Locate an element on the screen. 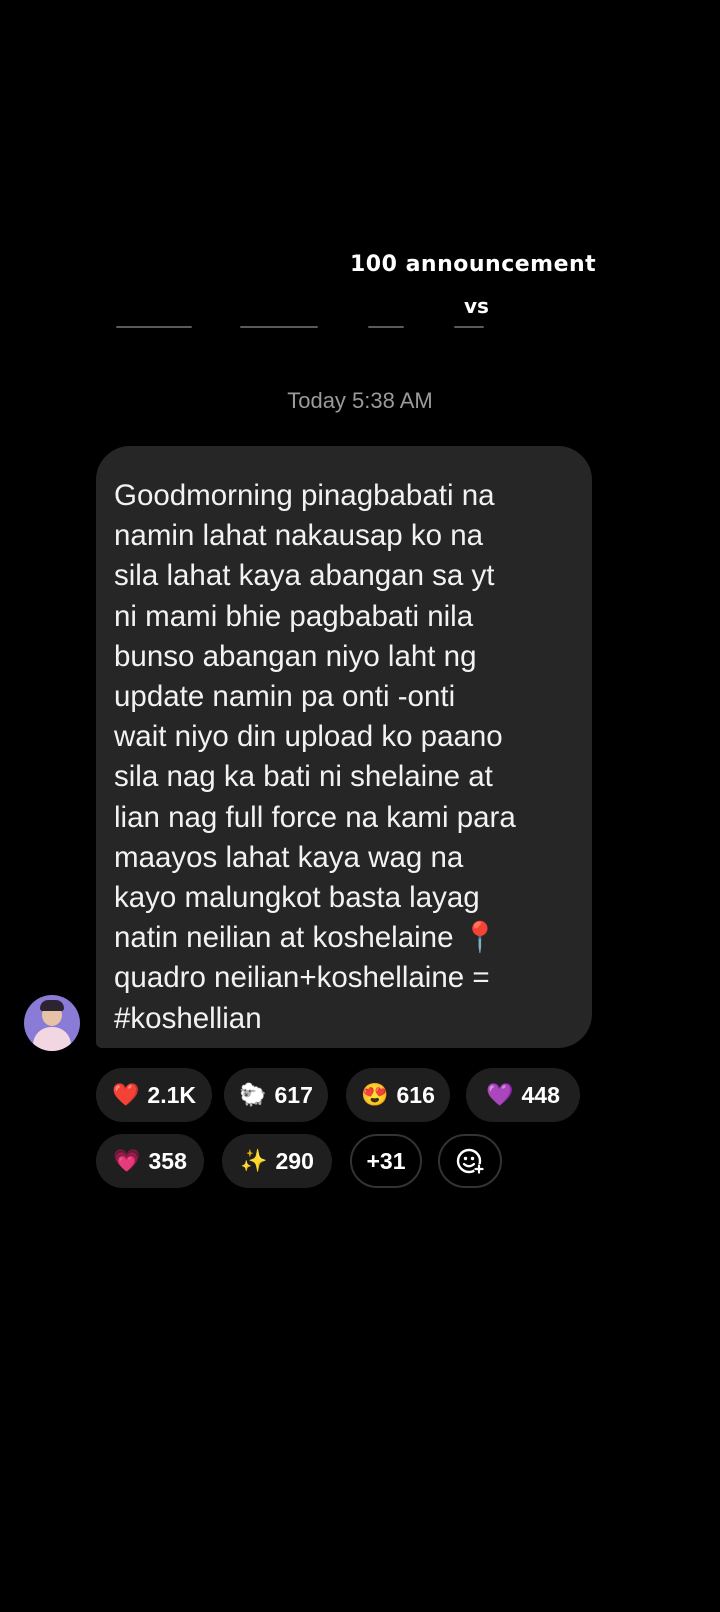  reaction-pill: 💗 358 is located at coordinates (150, 1161).